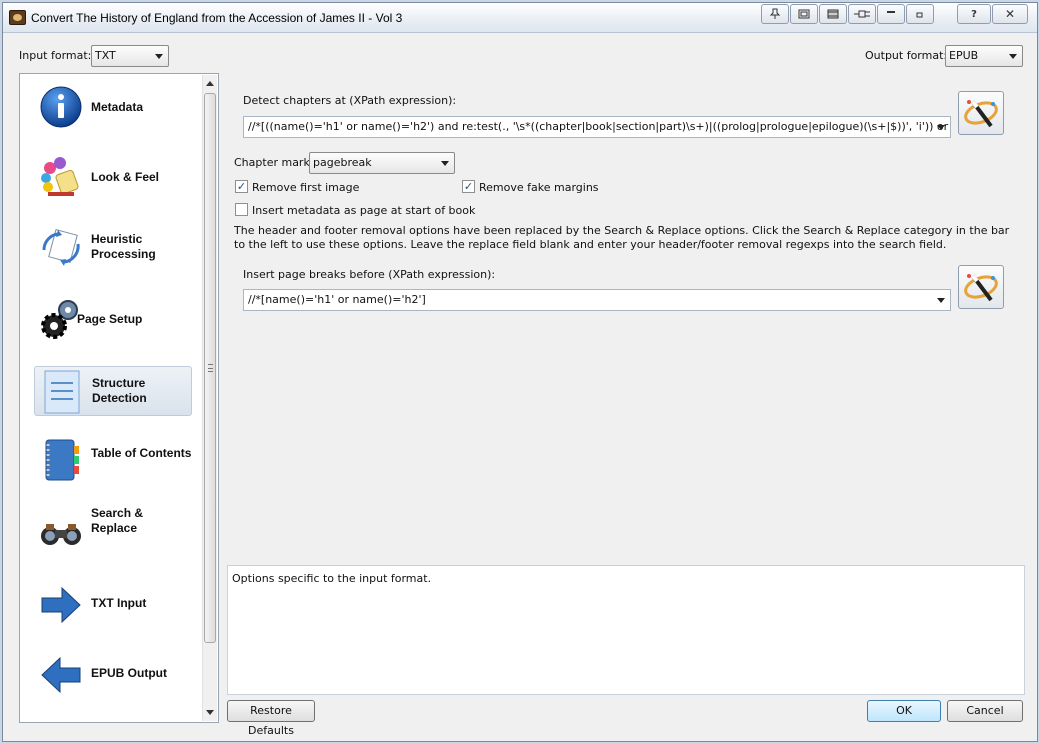  What do you see at coordinates (804, 14) in the screenshot?
I see `window-icon` at bounding box center [804, 14].